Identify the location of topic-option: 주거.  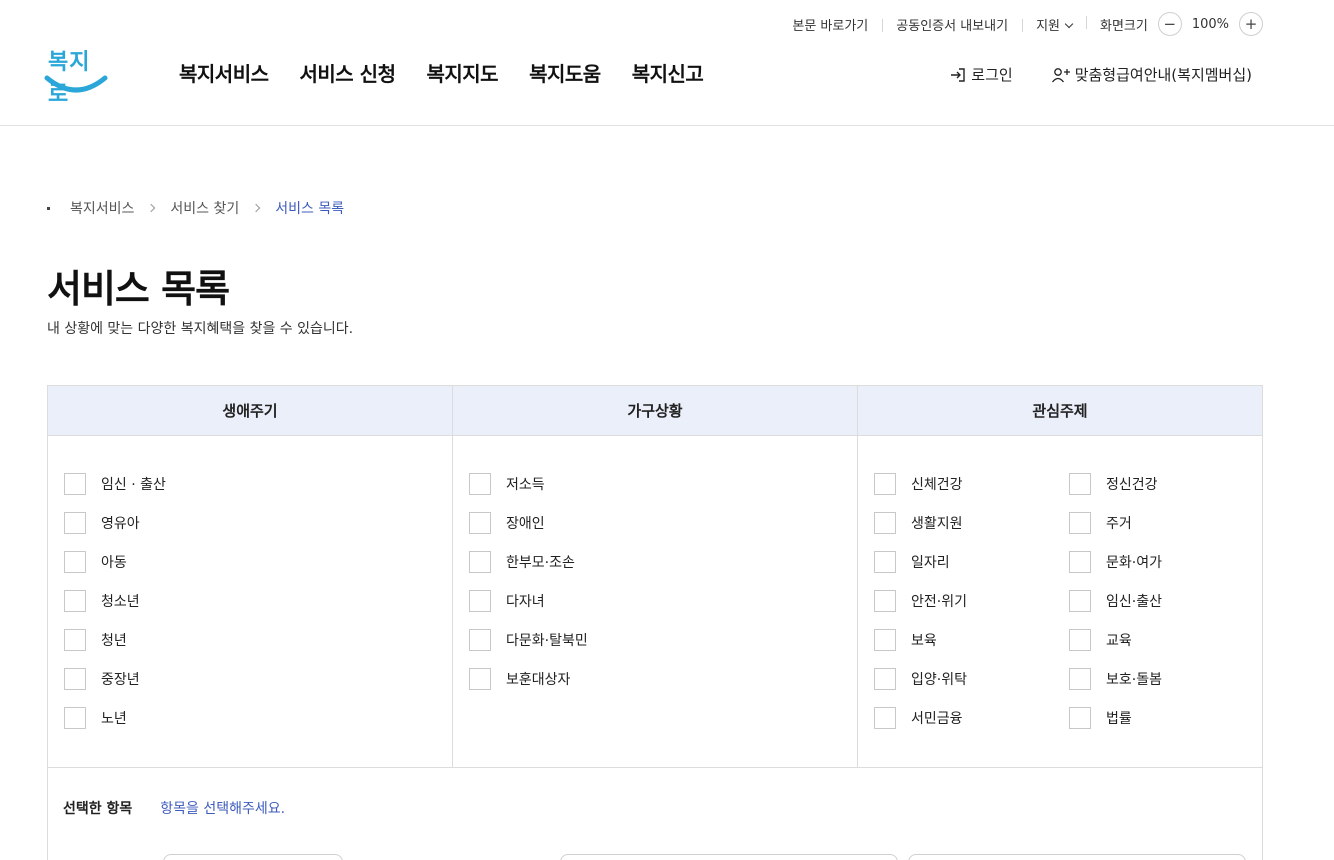
(1158, 522).